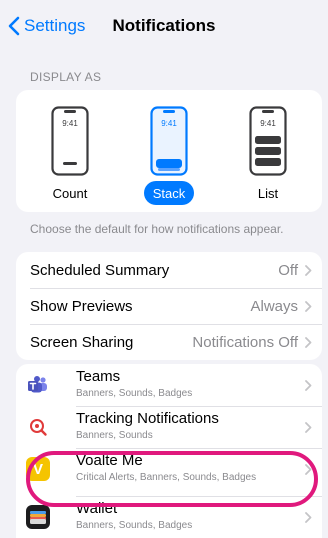  What do you see at coordinates (169, 385) in the screenshot?
I see `app-row-teams: Teams Banners, Sounds, Badges` at bounding box center [169, 385].